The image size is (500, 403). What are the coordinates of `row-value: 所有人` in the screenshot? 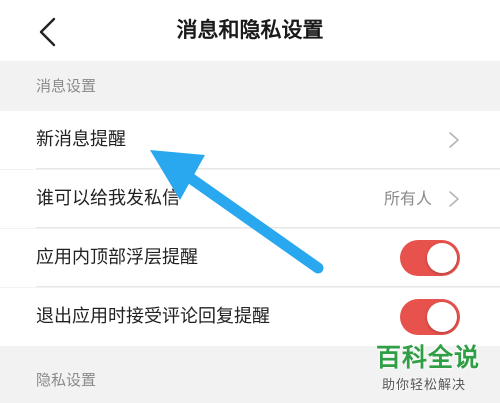 It's located at (407, 198).